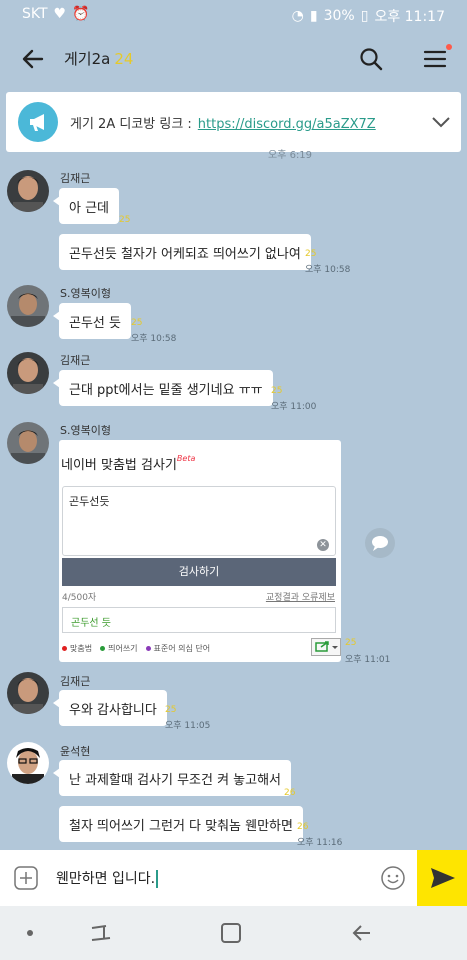 Image resolution: width=467 pixels, height=960 pixels. I want to click on heart-icon: ♥, so click(60, 14).